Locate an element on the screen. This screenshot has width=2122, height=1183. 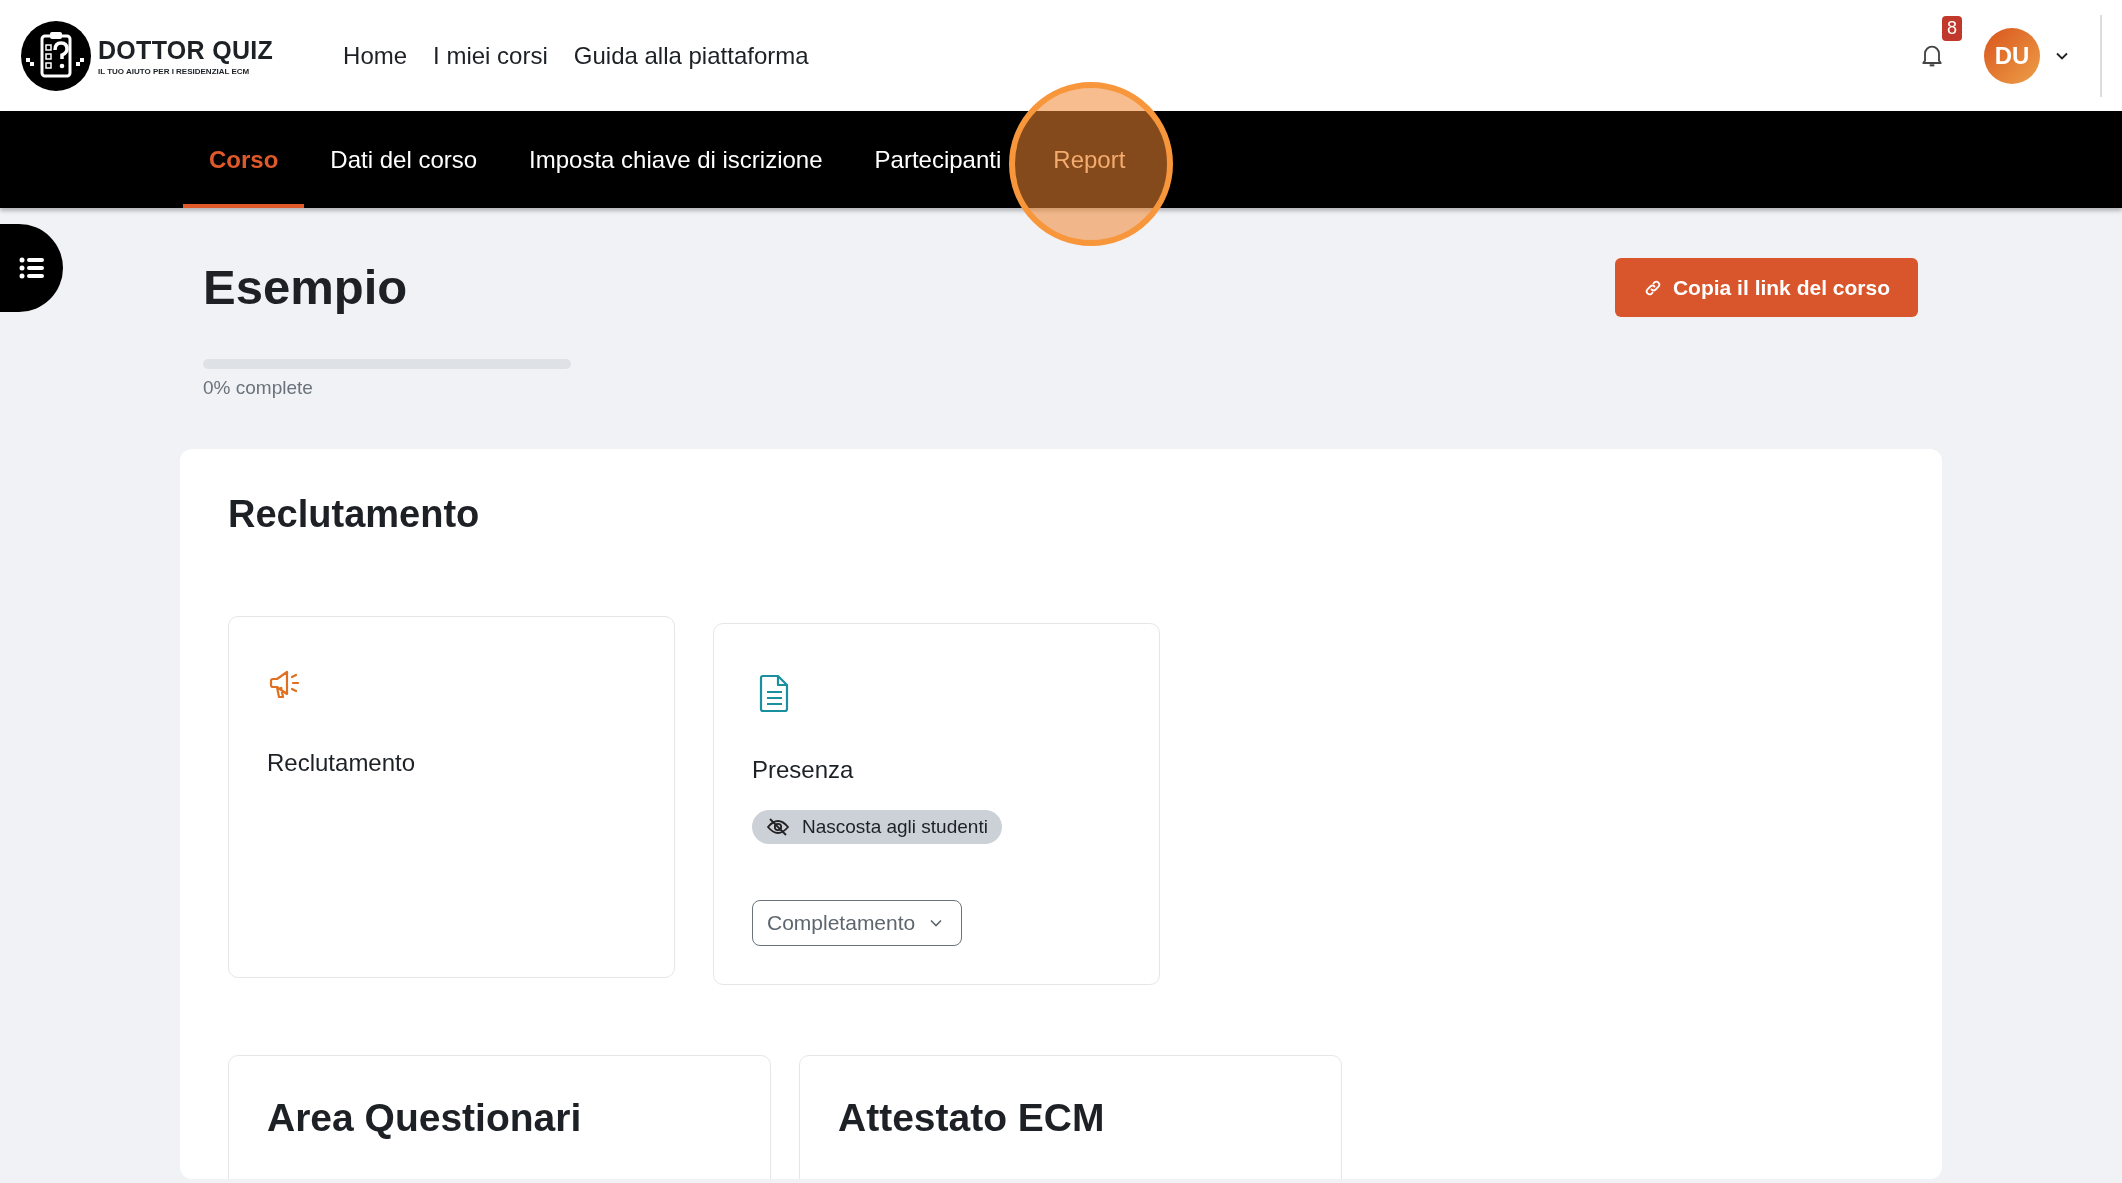
nav-link: Home is located at coordinates (375, 55).